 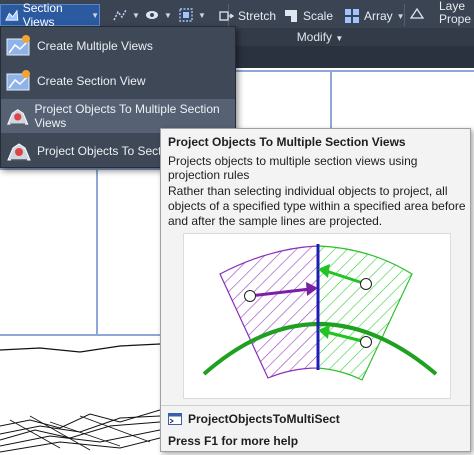 I want to click on section-views-button: Section Views ▼, so click(x=50, y=15).